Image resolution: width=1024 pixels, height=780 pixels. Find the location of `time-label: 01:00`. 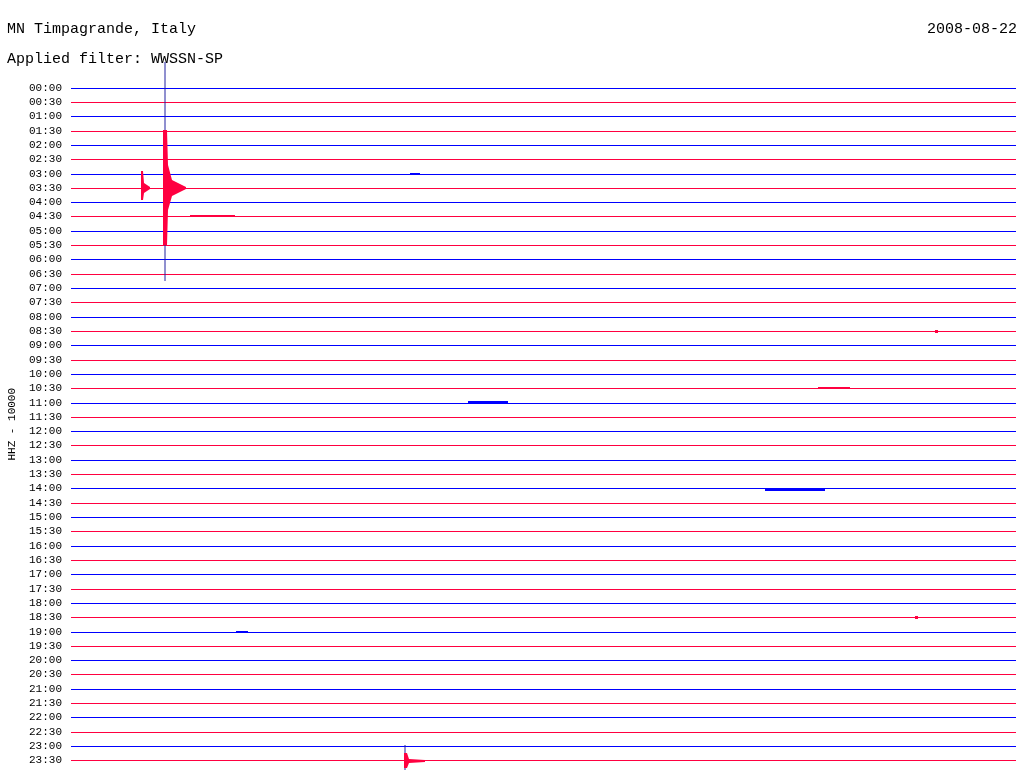

time-label: 01:00 is located at coordinates (45, 117).